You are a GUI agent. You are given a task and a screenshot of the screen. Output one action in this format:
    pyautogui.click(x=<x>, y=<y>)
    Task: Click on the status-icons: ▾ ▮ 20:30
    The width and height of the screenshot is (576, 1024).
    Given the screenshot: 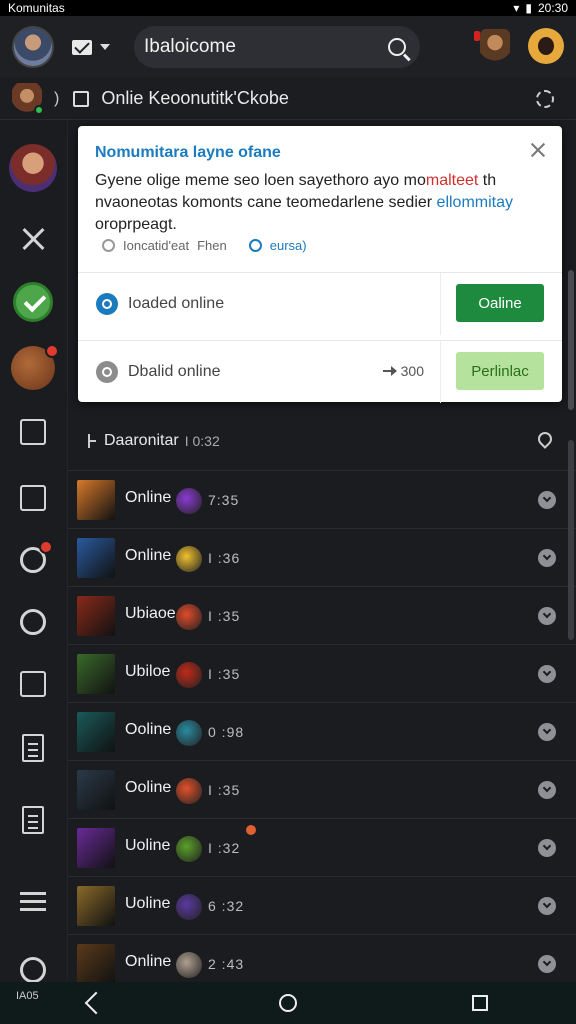 What is the action you would take?
    pyautogui.click(x=540, y=8)
    